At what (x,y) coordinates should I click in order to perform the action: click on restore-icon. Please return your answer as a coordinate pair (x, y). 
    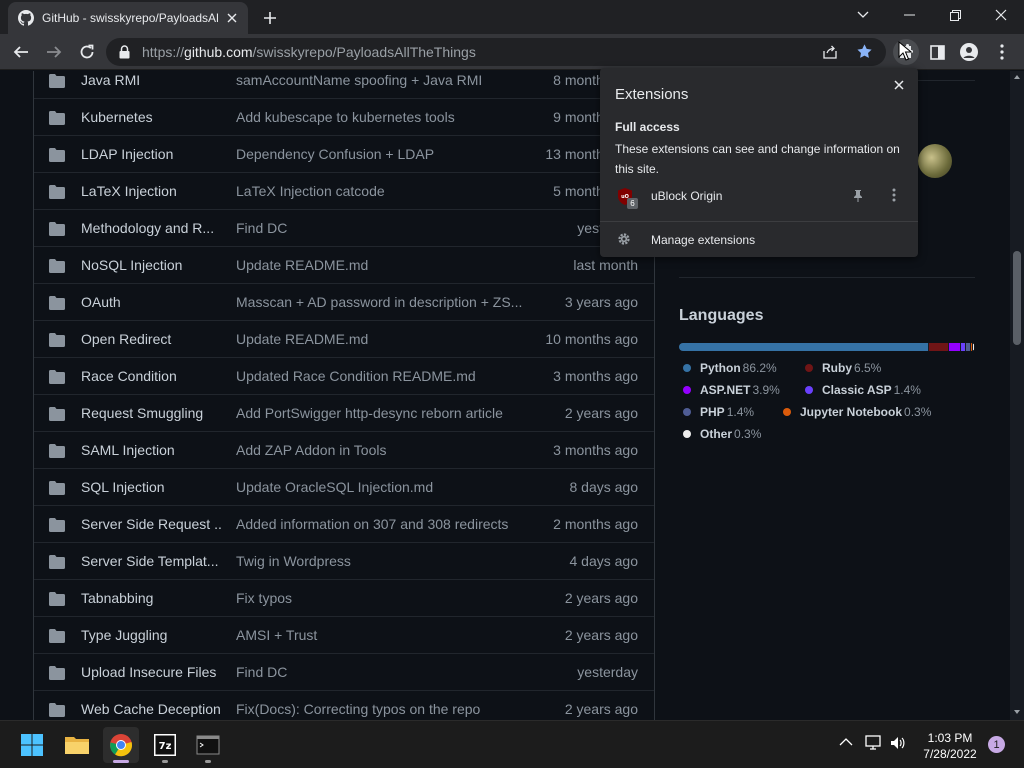
    Looking at the image, I should click on (955, 15).